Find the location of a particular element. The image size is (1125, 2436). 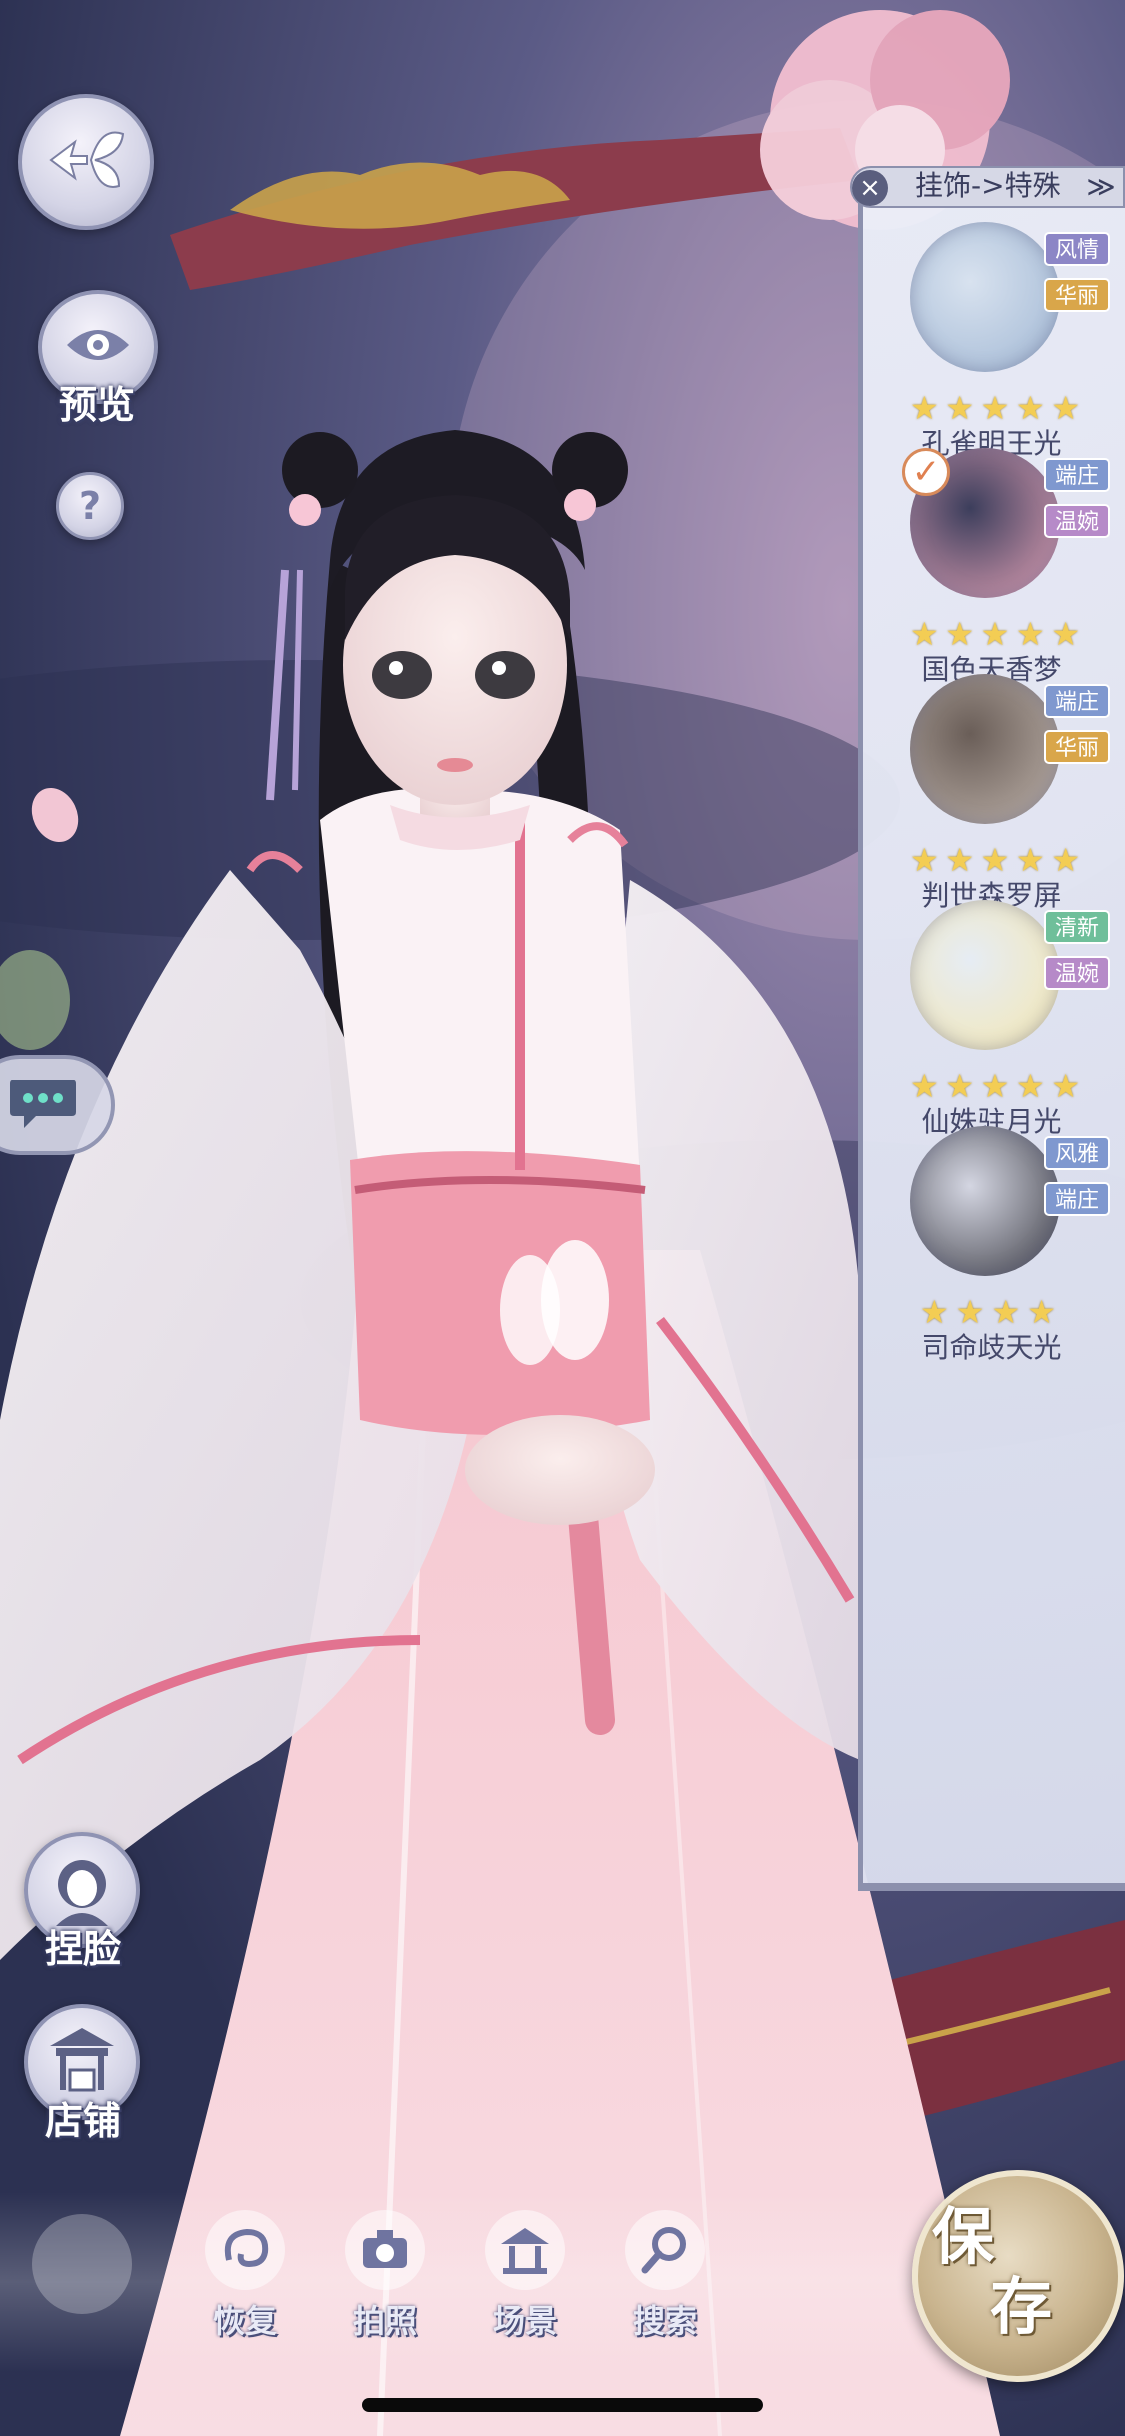

accessory-item: 端庄 华丽 ★ ★ ★ ★ ★ 判世森罗屏 is located at coordinates (991, 788).